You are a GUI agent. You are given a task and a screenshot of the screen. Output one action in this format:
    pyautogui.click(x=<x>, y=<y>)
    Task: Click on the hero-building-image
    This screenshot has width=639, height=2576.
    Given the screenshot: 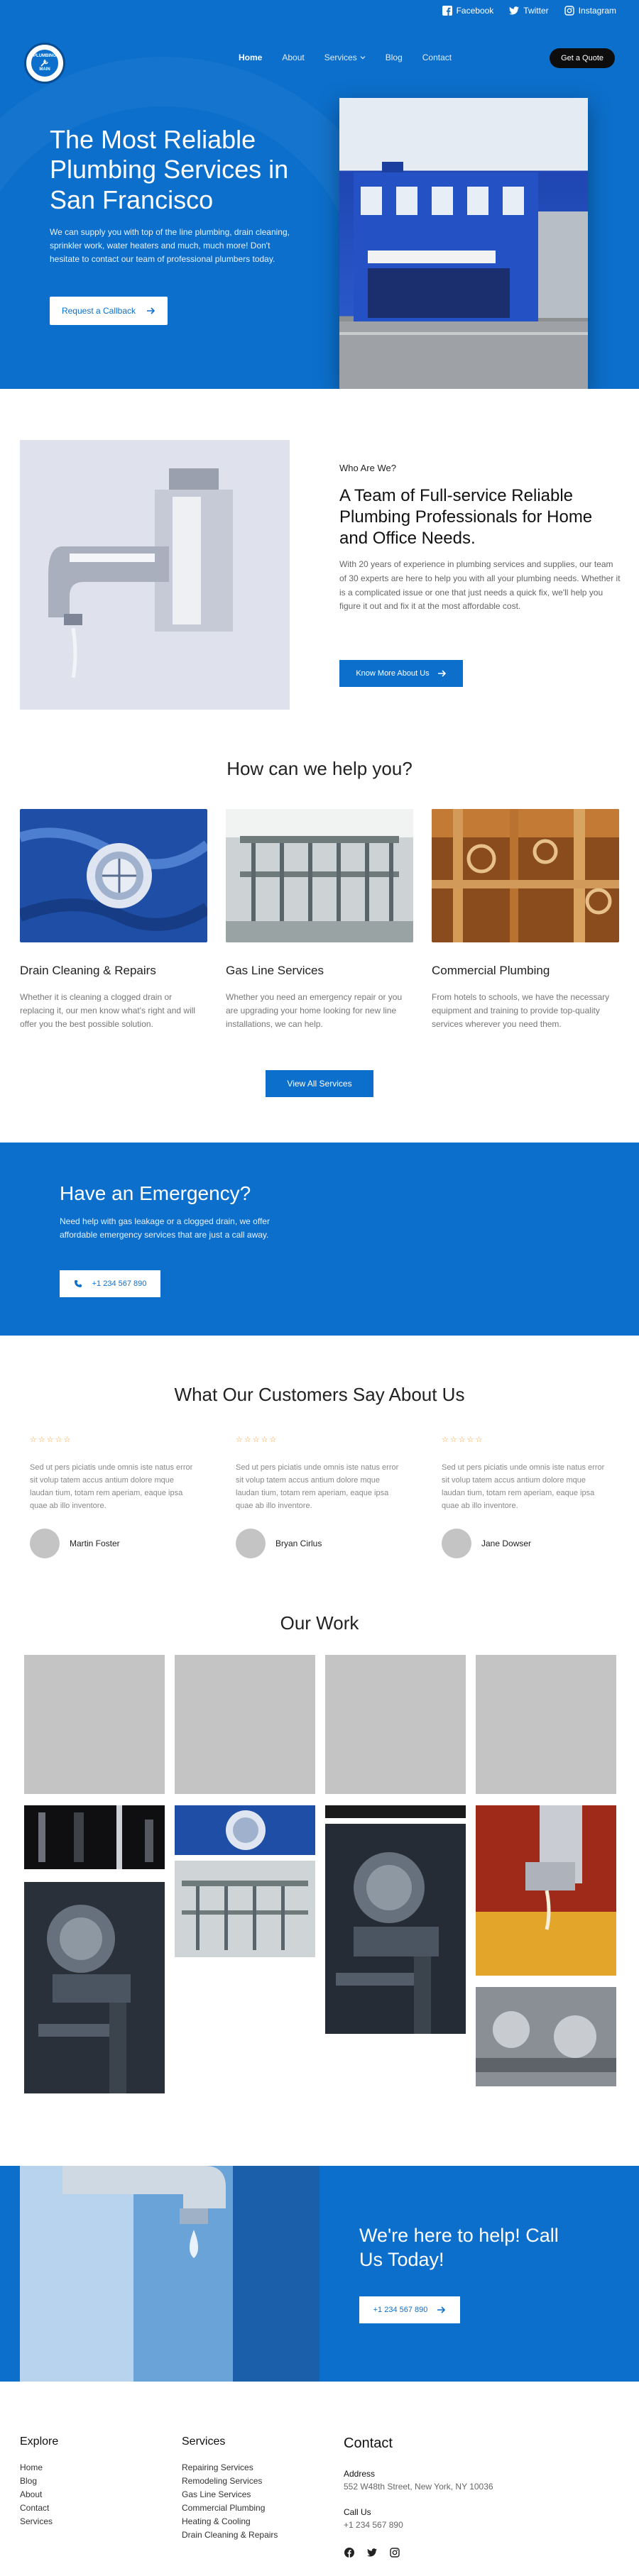 What is the action you would take?
    pyautogui.click(x=463, y=243)
    